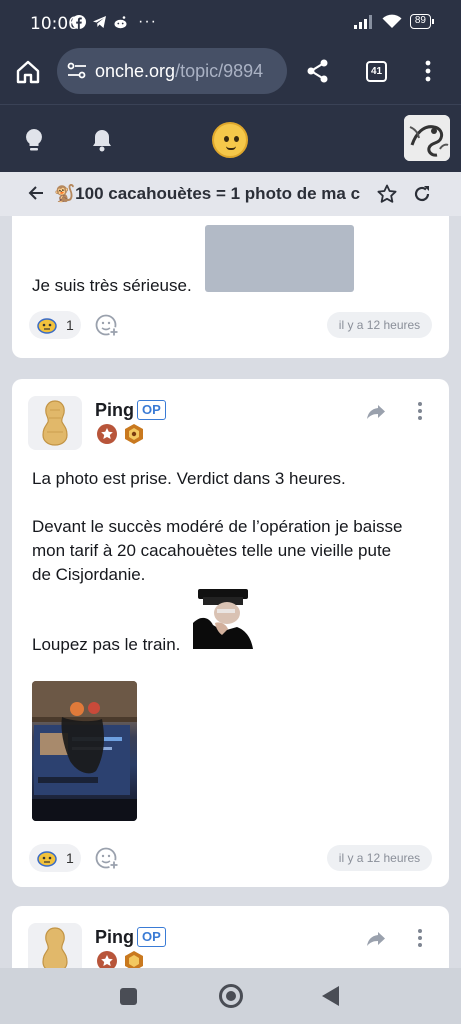 The height and width of the screenshot is (1024, 461). I want to click on post-card: Ping OP, so click(230, 937).